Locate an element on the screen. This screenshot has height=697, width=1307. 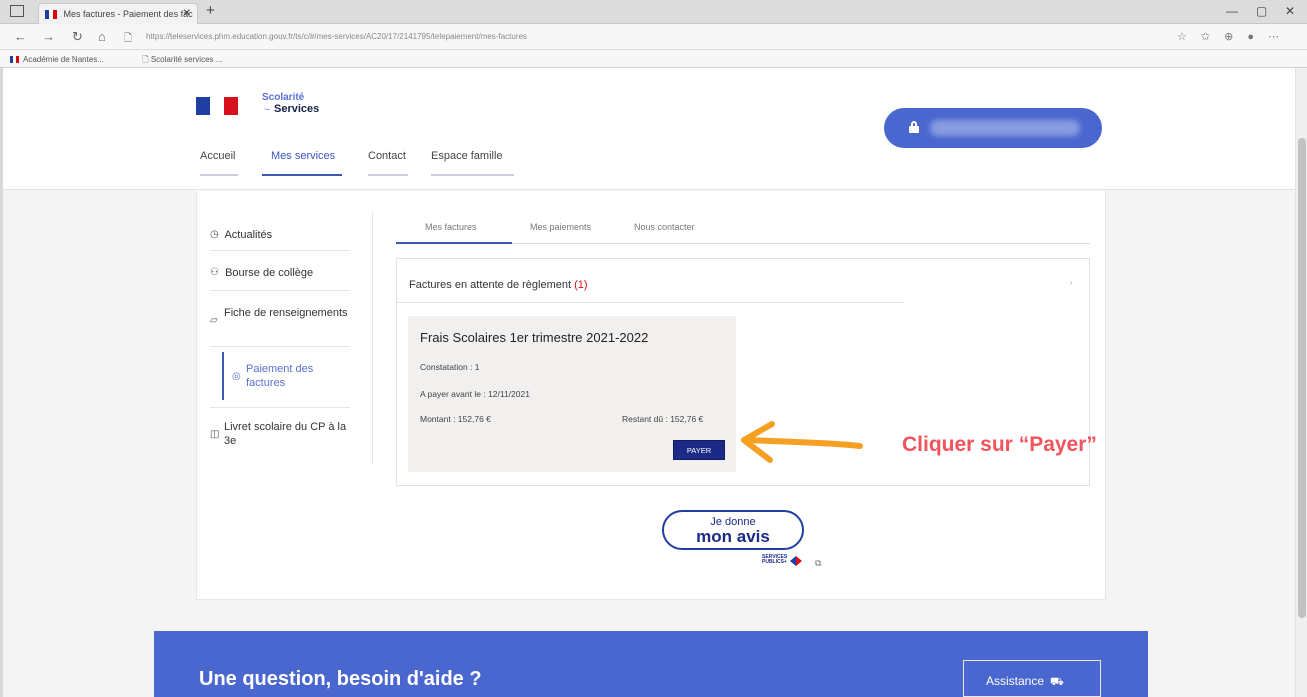
je-donne-mon-avis-button: Je donne mon avis is located at coordinates (733, 530).